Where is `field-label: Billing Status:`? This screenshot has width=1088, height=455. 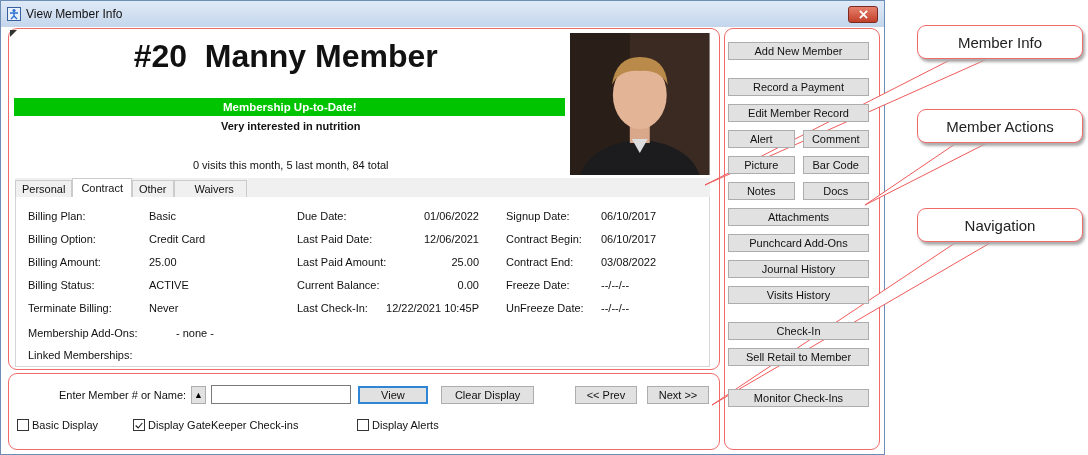 field-label: Billing Status: is located at coordinates (62, 284).